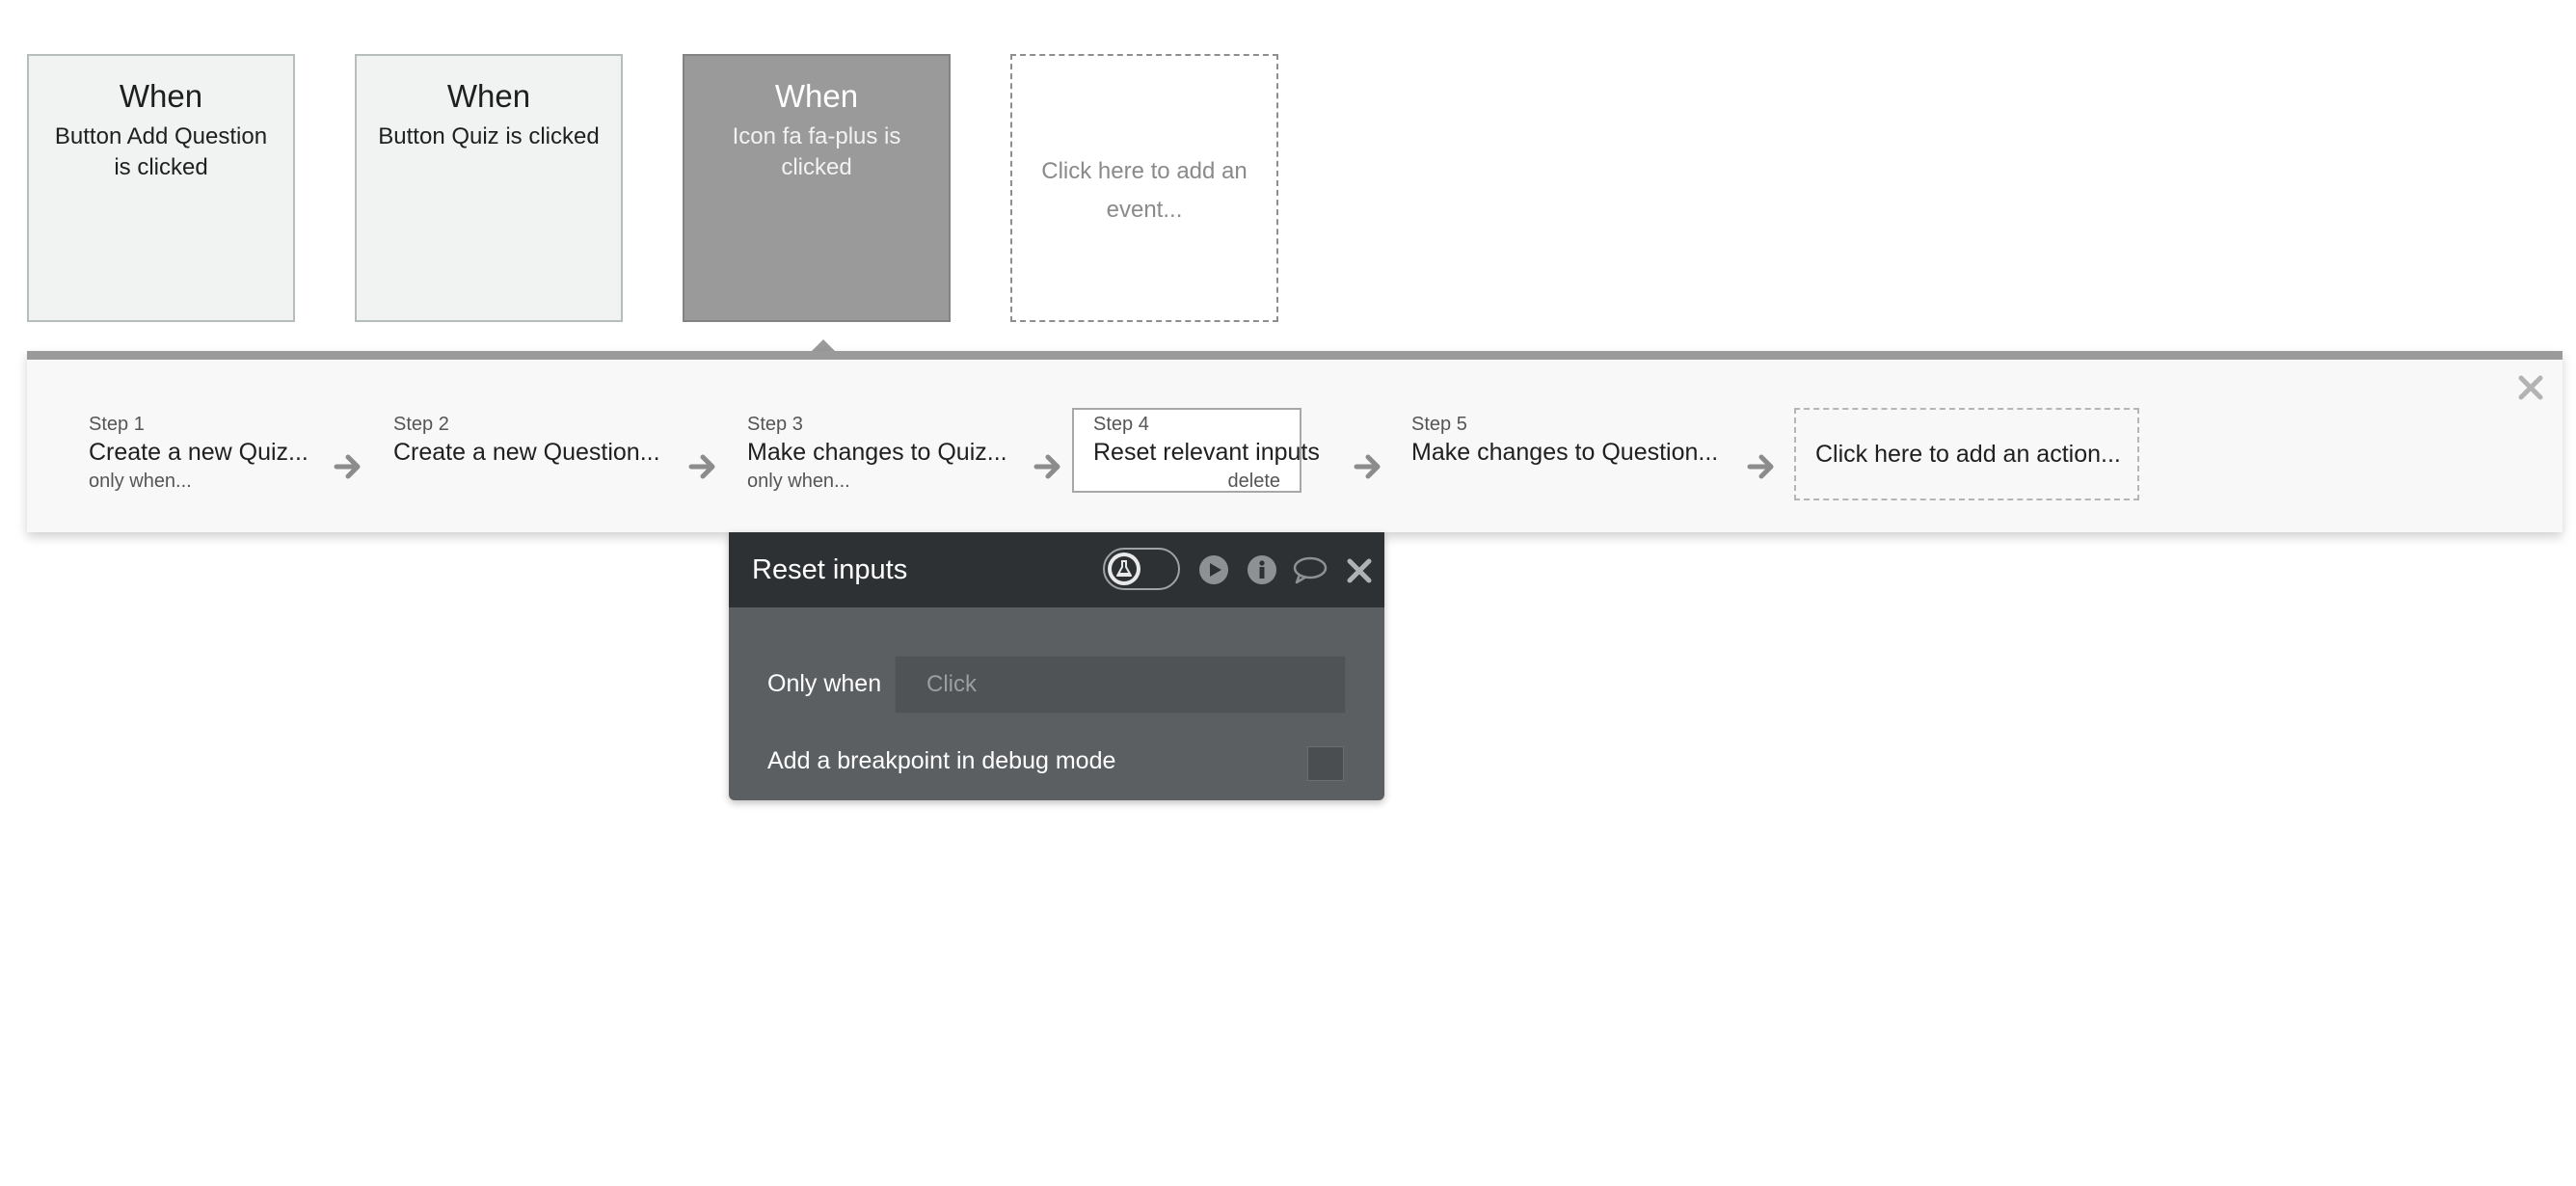 This screenshot has height=1186, width=2576. What do you see at coordinates (775, 425) in the screenshot?
I see `step-number: Step 3` at bounding box center [775, 425].